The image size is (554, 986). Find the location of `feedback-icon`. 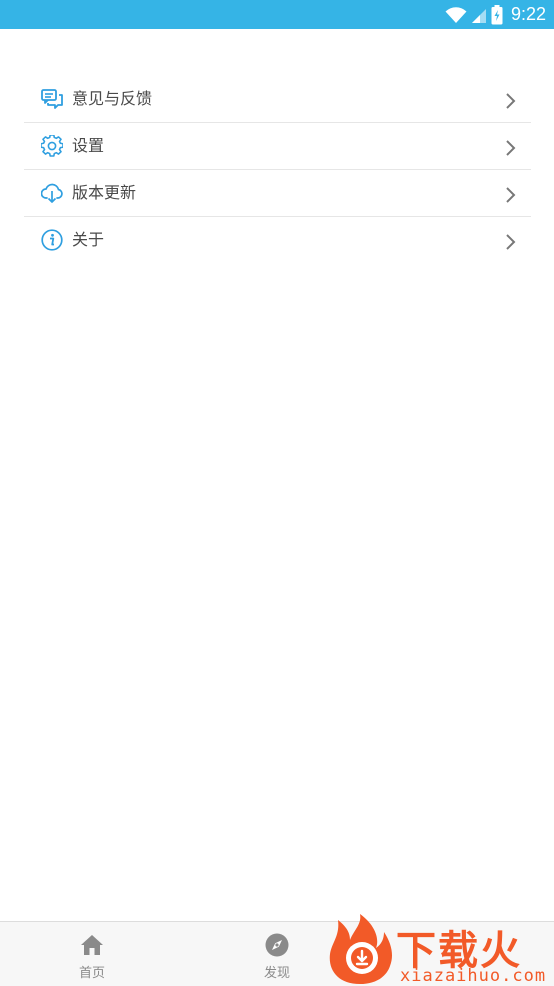

feedback-icon is located at coordinates (52, 99).